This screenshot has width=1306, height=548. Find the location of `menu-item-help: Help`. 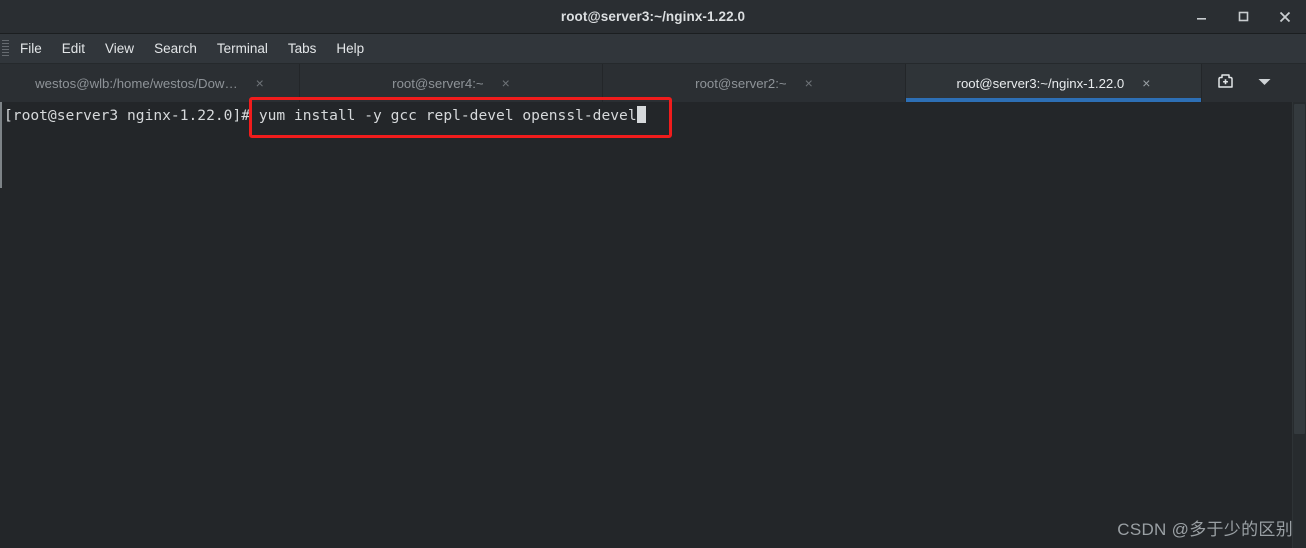

menu-item-help: Help is located at coordinates (350, 48).